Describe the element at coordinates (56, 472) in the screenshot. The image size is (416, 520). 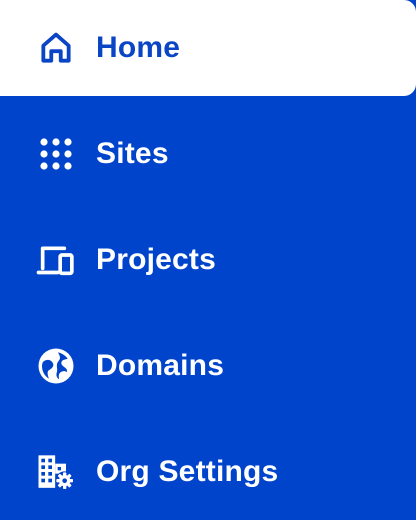
I see `building-gear-icon` at that location.